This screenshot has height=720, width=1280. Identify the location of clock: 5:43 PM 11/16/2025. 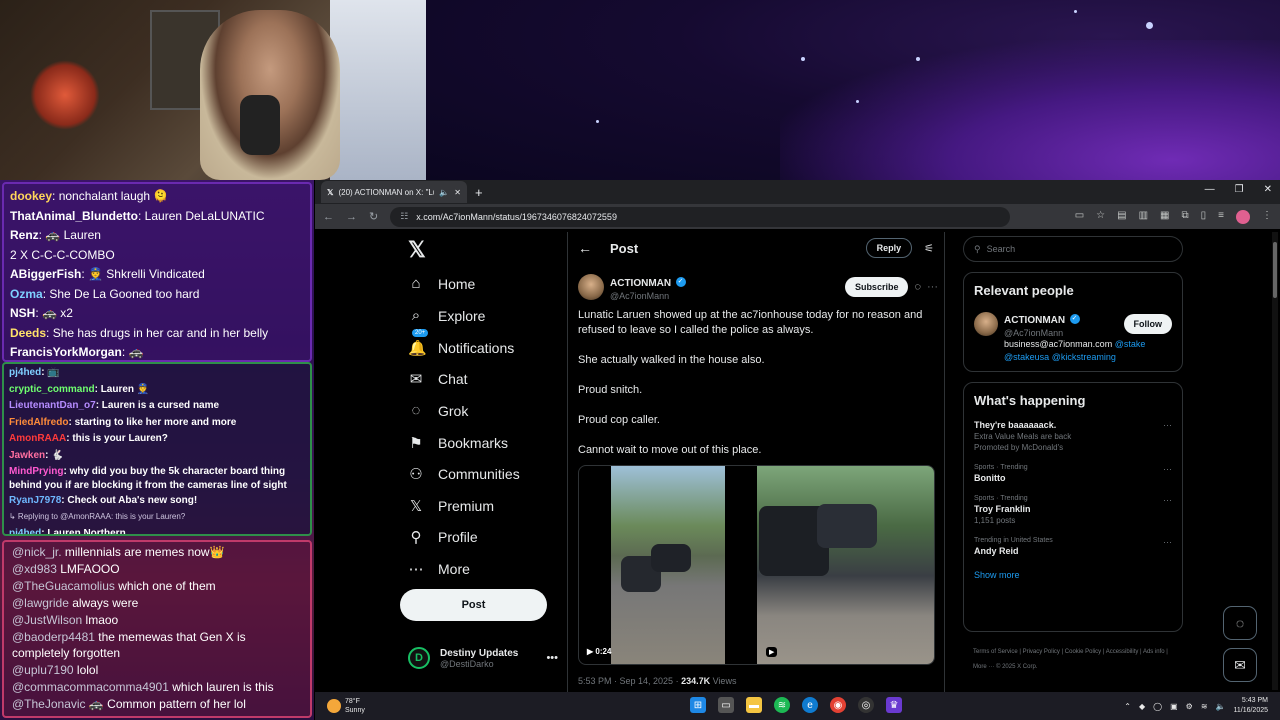
(1250, 706).